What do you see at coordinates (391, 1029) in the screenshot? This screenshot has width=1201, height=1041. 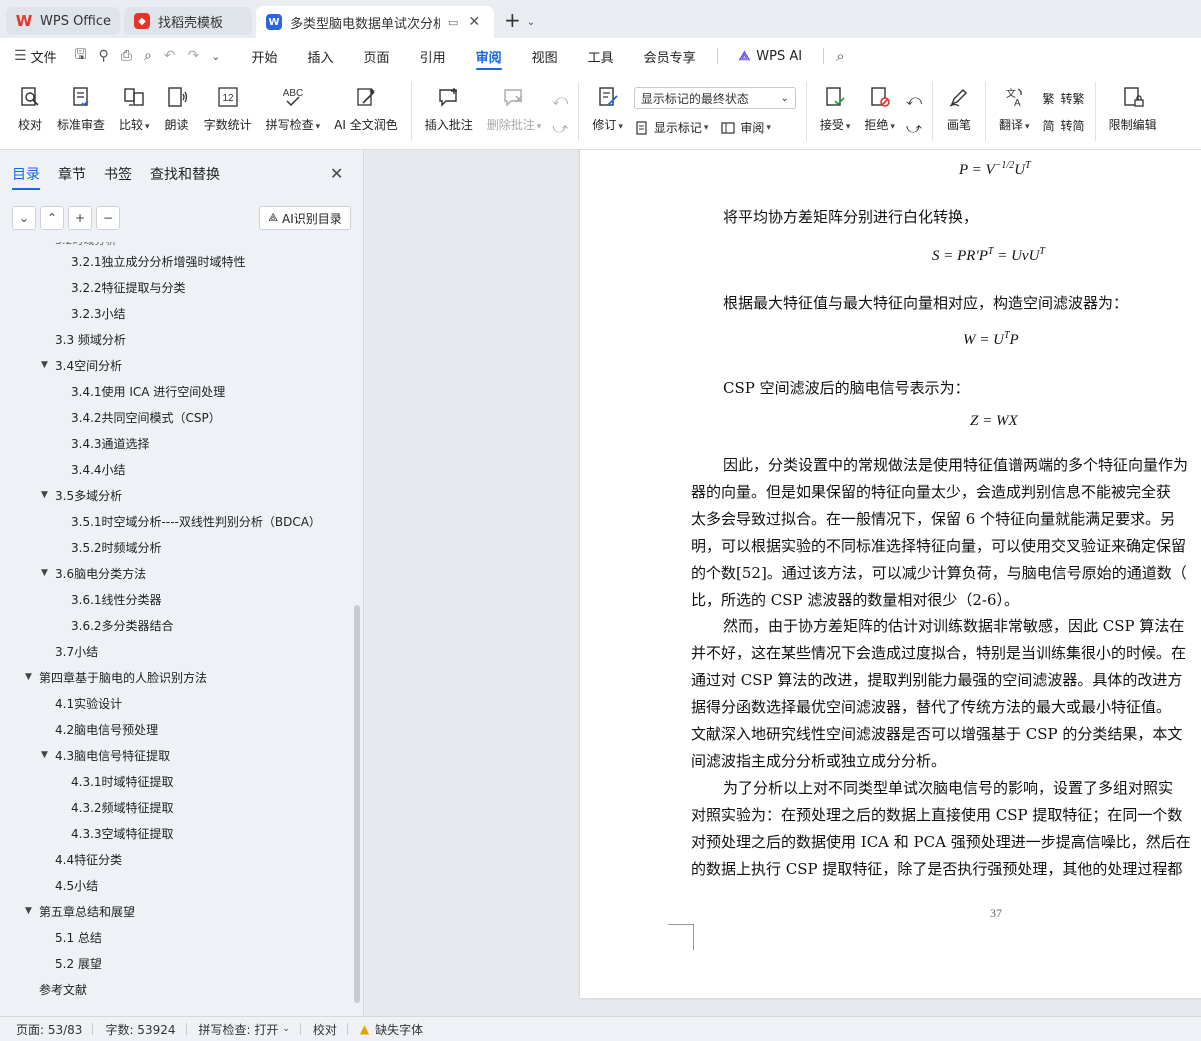 I see `missing-font-indicator: ▲ 缺失字体` at bounding box center [391, 1029].